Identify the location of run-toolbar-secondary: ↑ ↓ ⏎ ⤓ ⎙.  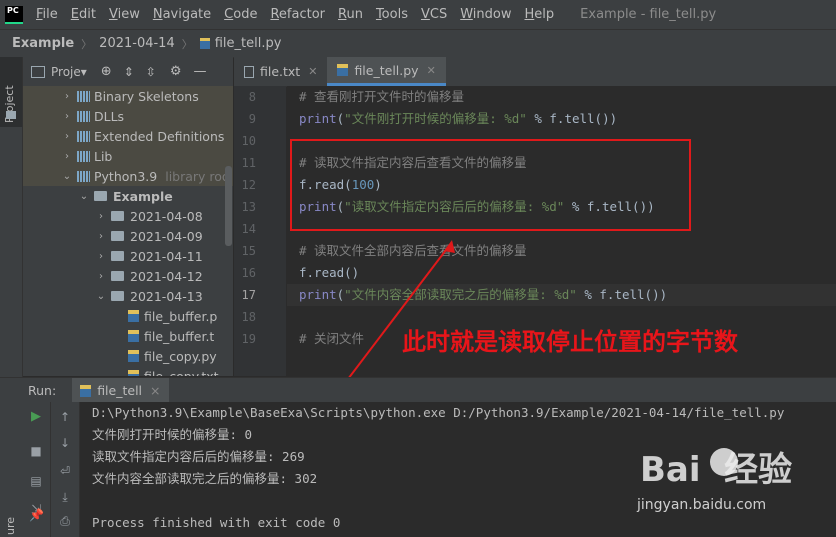
(65, 469).